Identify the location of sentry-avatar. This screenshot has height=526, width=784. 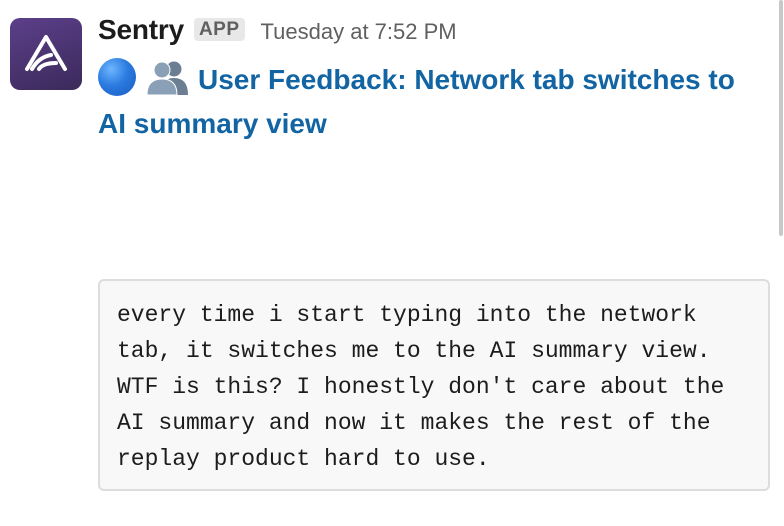
(46, 54).